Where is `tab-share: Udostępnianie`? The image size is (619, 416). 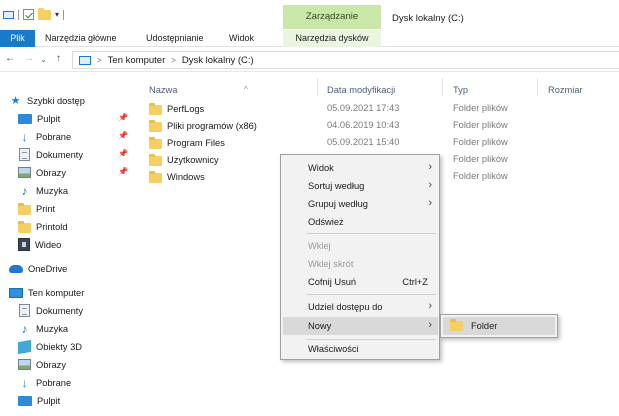 tab-share: Udostępnianie is located at coordinates (175, 38).